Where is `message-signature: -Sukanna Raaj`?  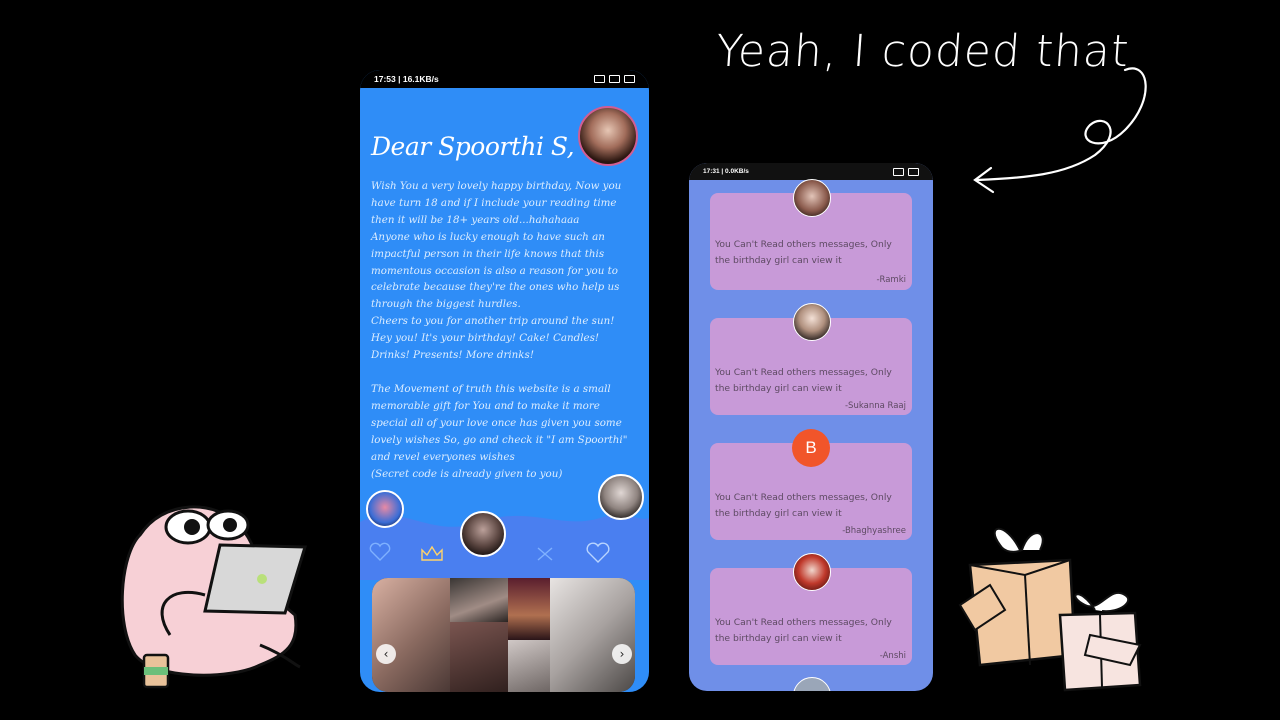 message-signature: -Sukanna Raaj is located at coordinates (875, 406).